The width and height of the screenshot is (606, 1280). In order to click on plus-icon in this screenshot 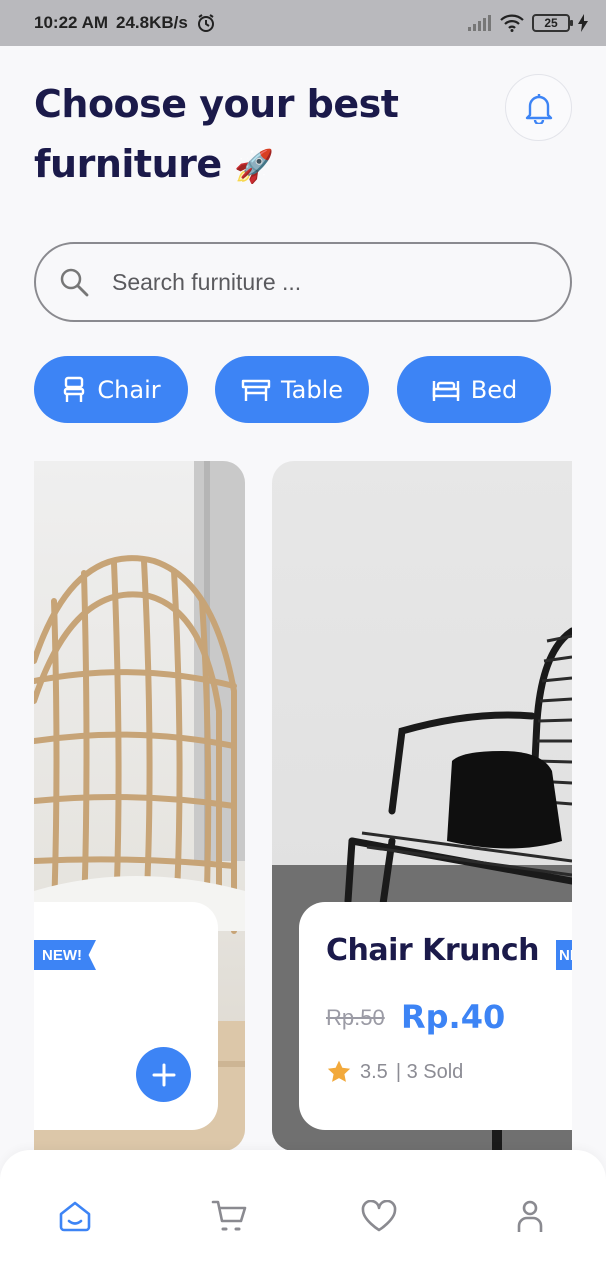, I will do `click(163, 1074)`.